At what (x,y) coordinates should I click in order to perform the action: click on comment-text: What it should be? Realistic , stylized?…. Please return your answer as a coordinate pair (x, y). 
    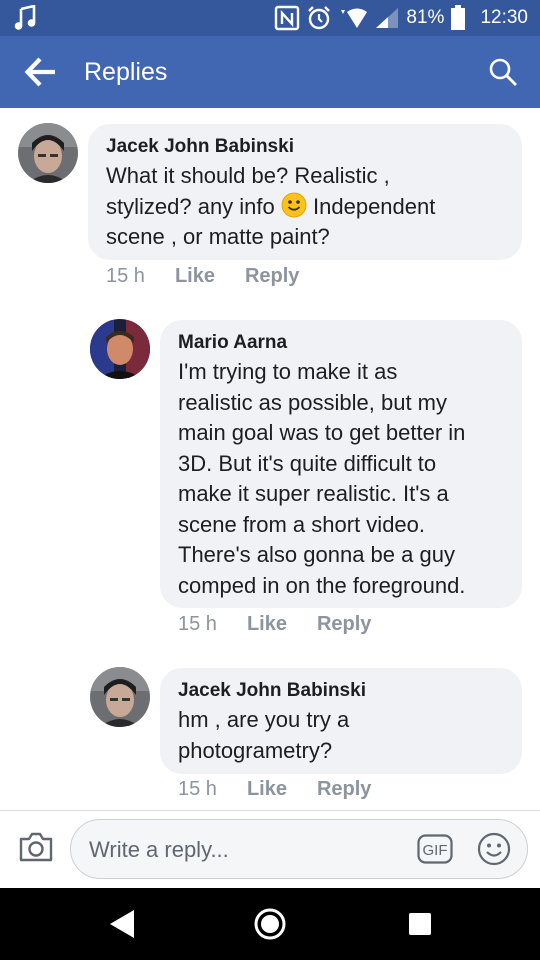
    Looking at the image, I should click on (271, 206).